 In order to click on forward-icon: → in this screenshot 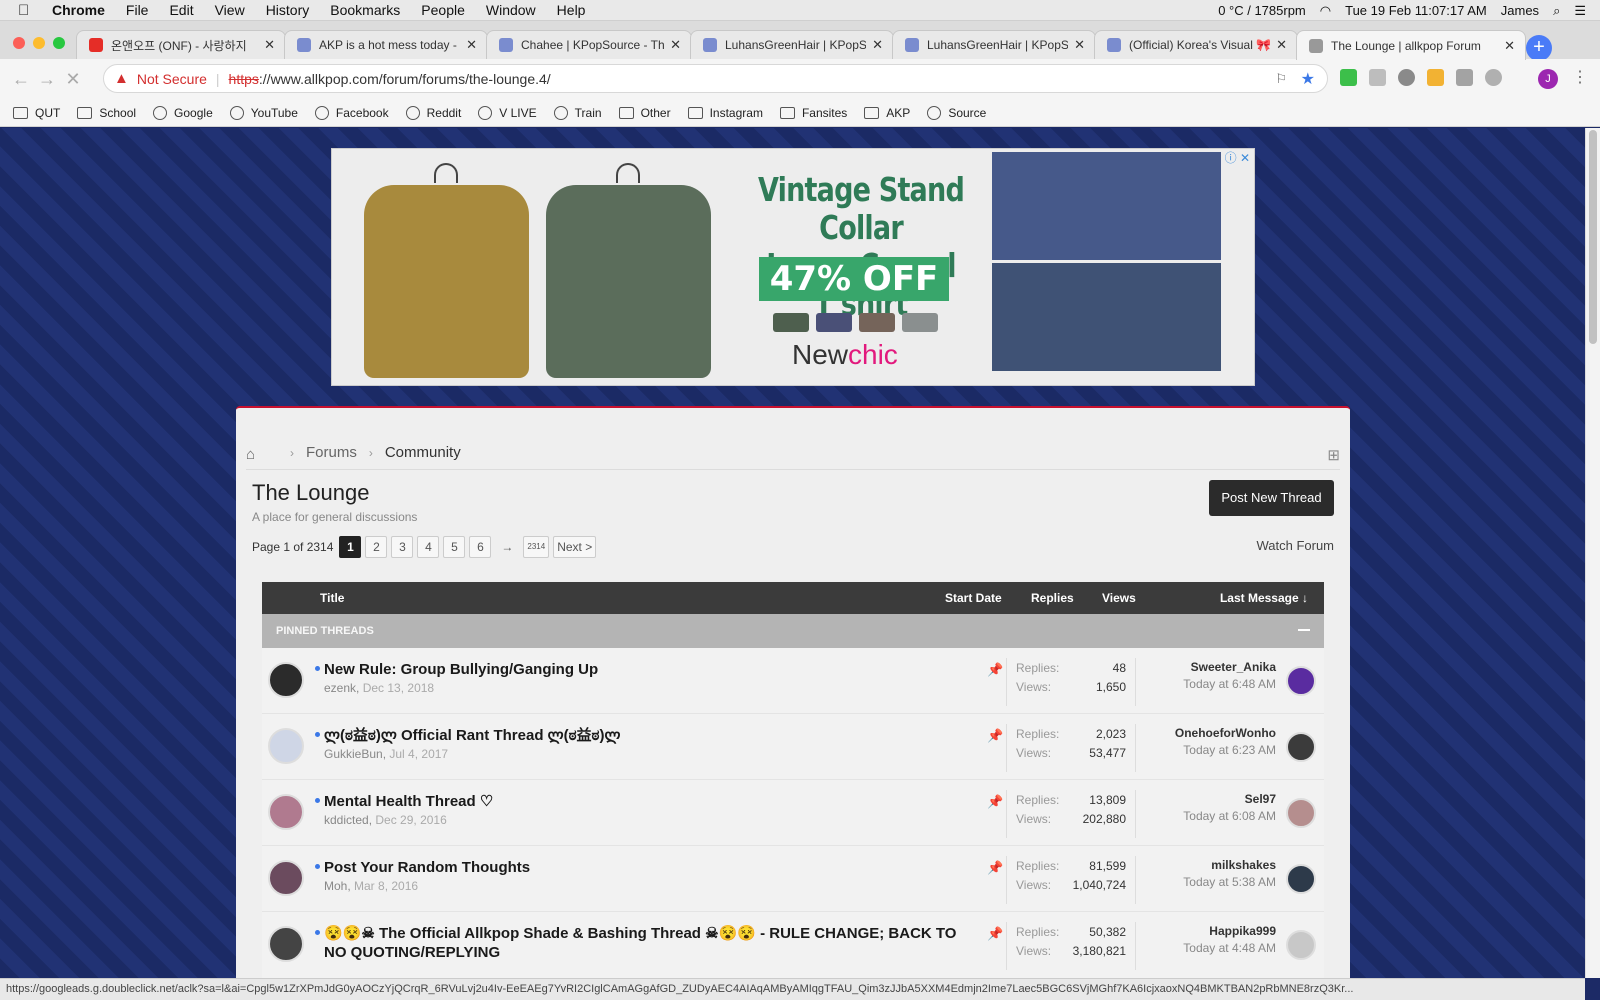, I will do `click(47, 79)`.